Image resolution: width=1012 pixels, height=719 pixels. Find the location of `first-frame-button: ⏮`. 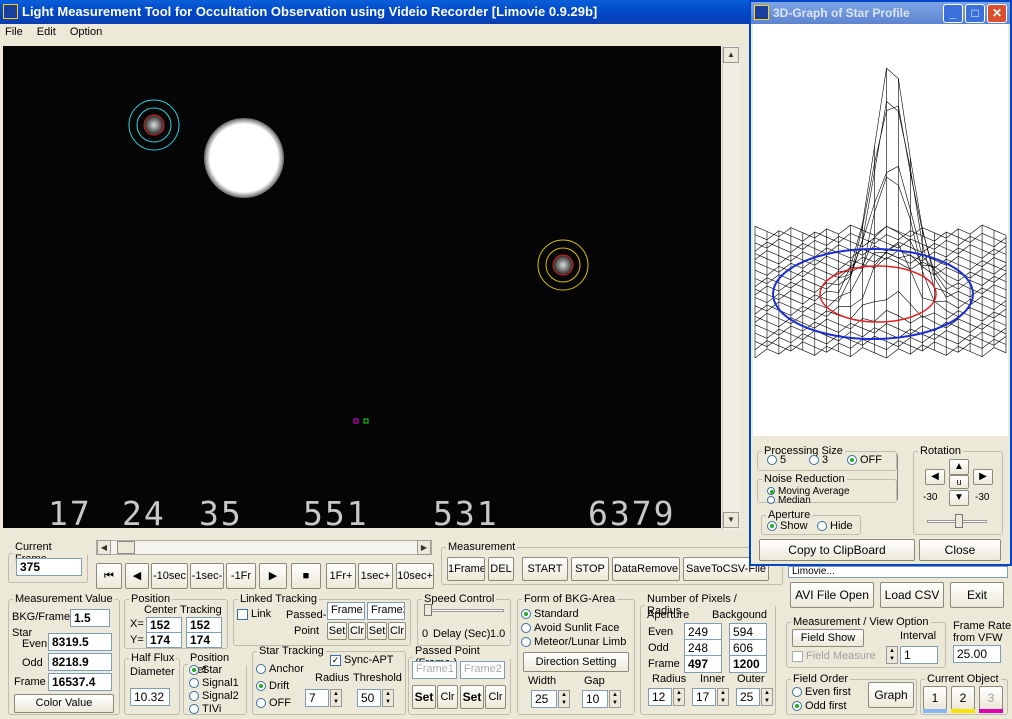

first-frame-button: ⏮ is located at coordinates (109, 576).